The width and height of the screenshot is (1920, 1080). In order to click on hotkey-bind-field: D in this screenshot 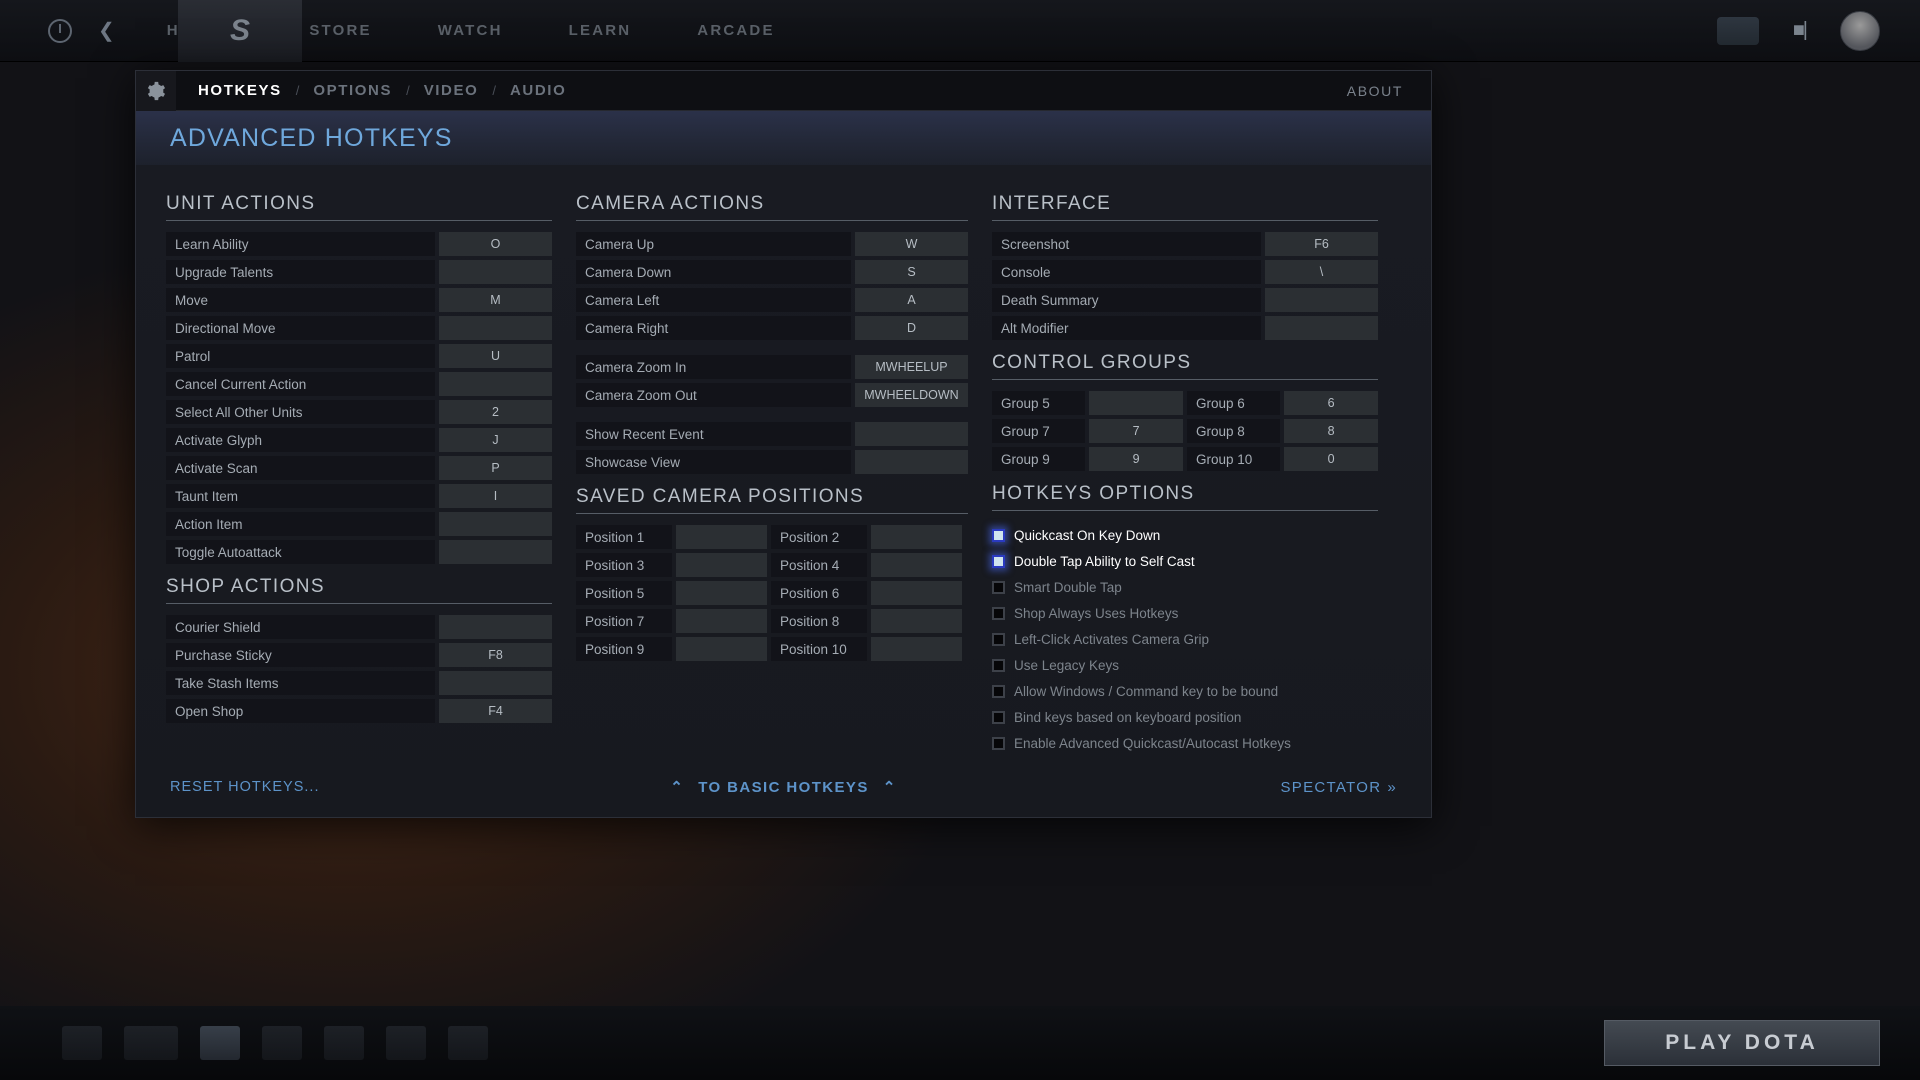, I will do `click(911, 328)`.